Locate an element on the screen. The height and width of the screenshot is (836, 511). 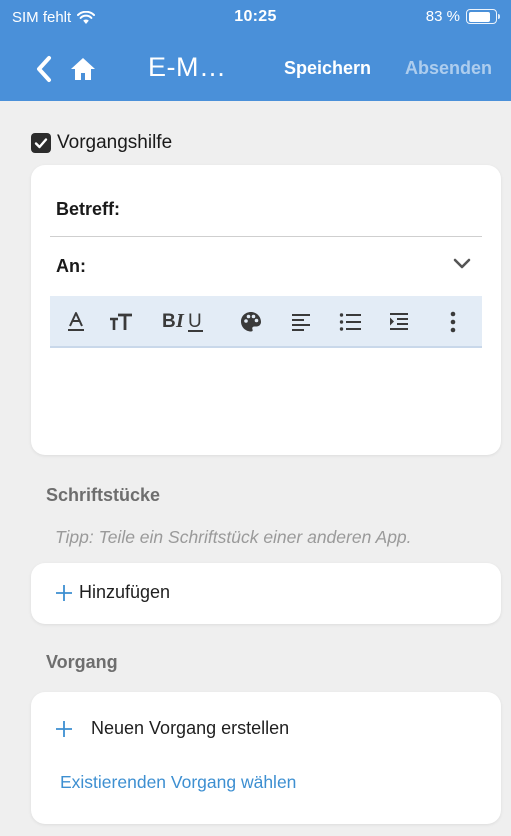
svg-text: U is located at coordinates (195, 321).